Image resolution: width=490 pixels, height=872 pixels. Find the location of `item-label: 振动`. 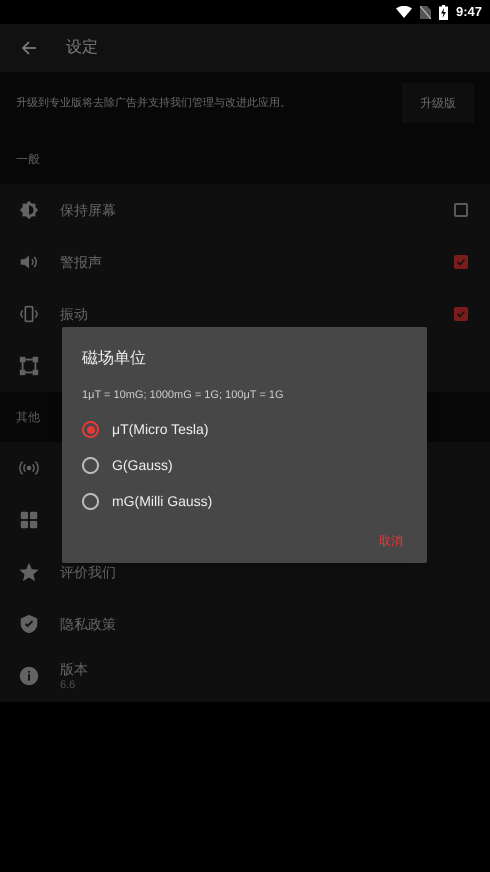

item-label: 振动 is located at coordinates (74, 314).